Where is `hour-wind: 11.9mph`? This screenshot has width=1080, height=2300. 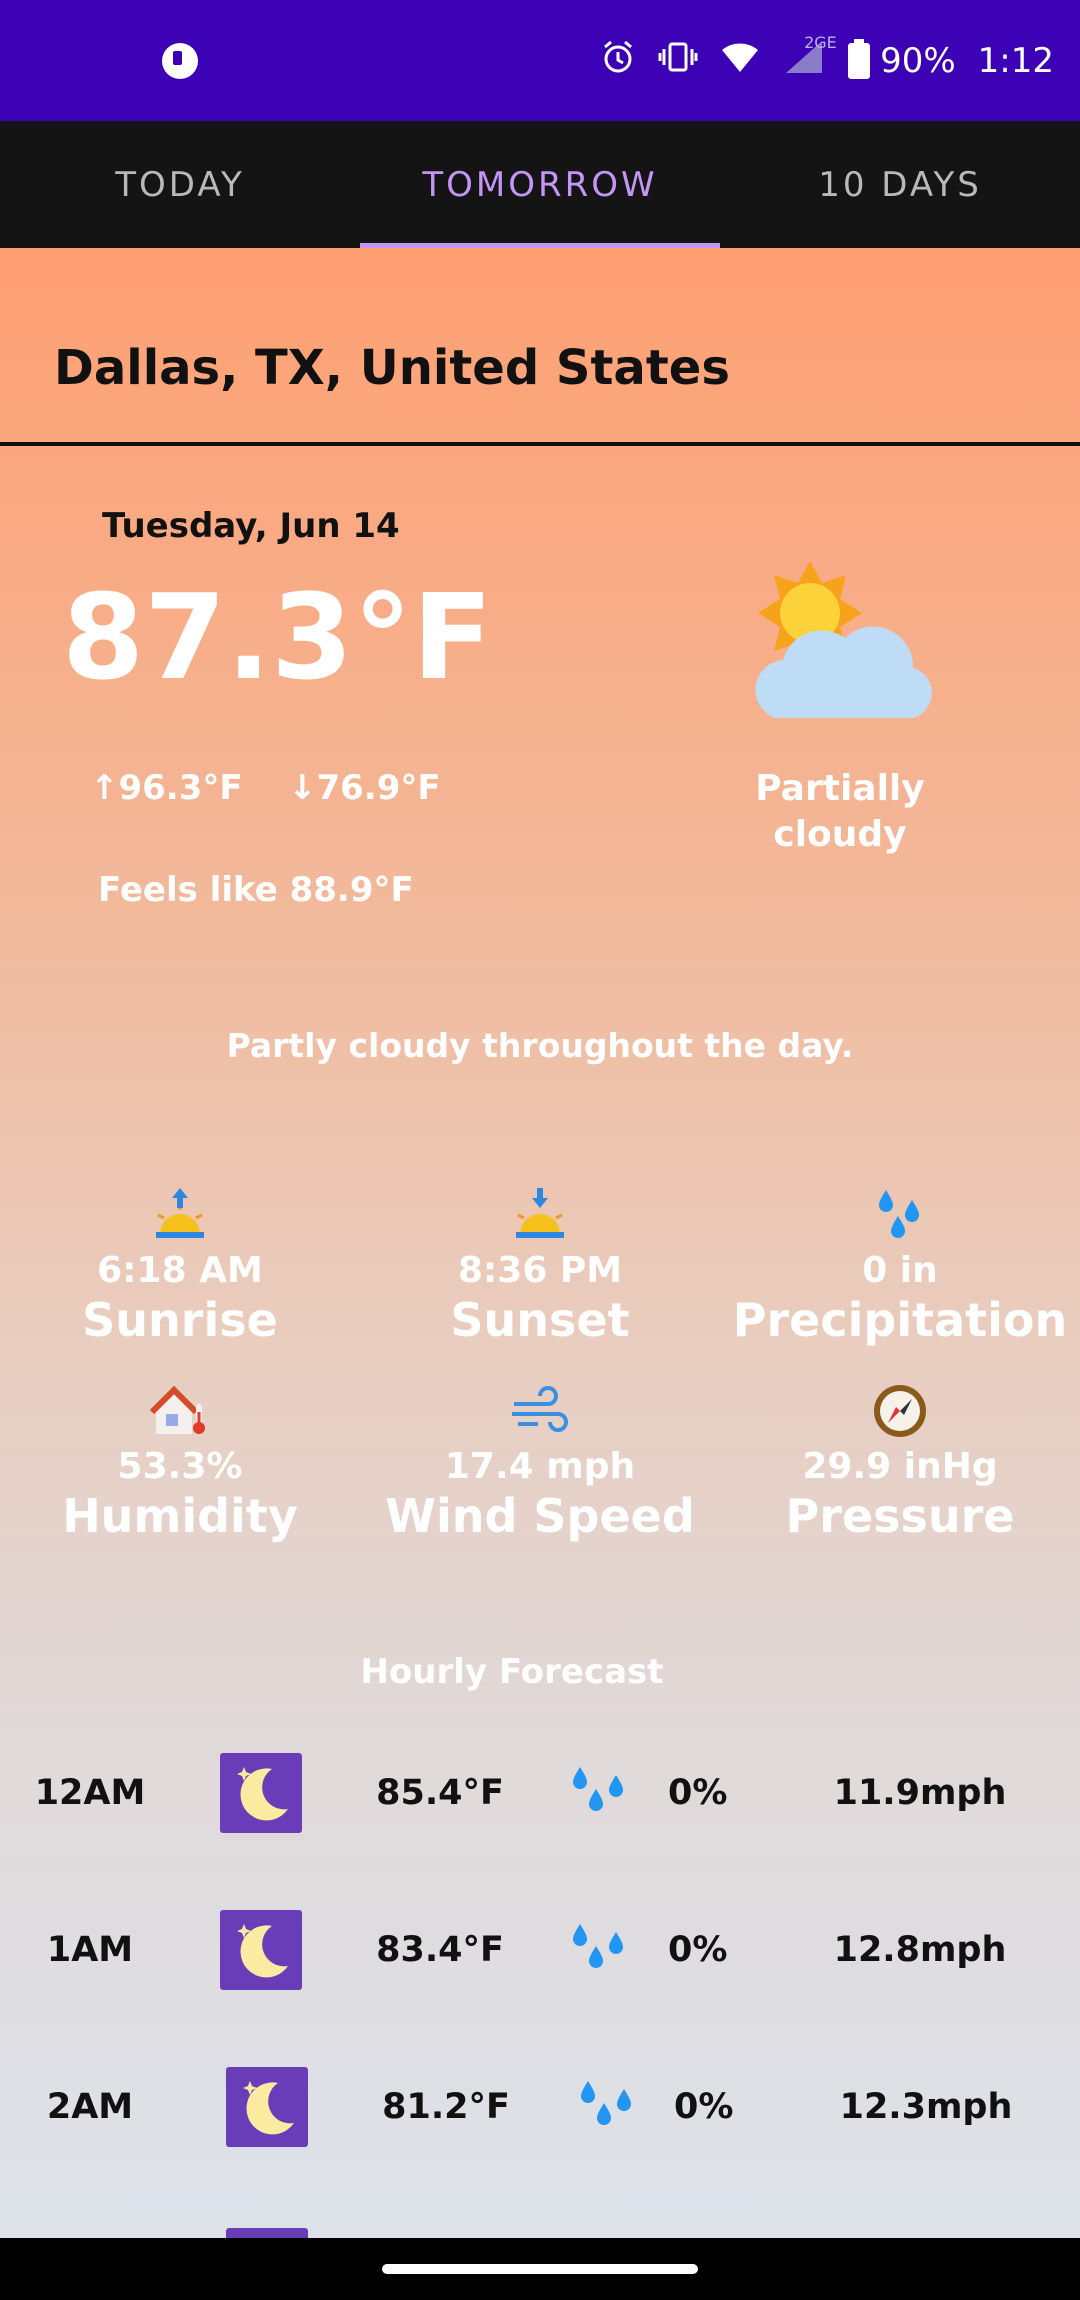 hour-wind: 11.9mph is located at coordinates (920, 1793).